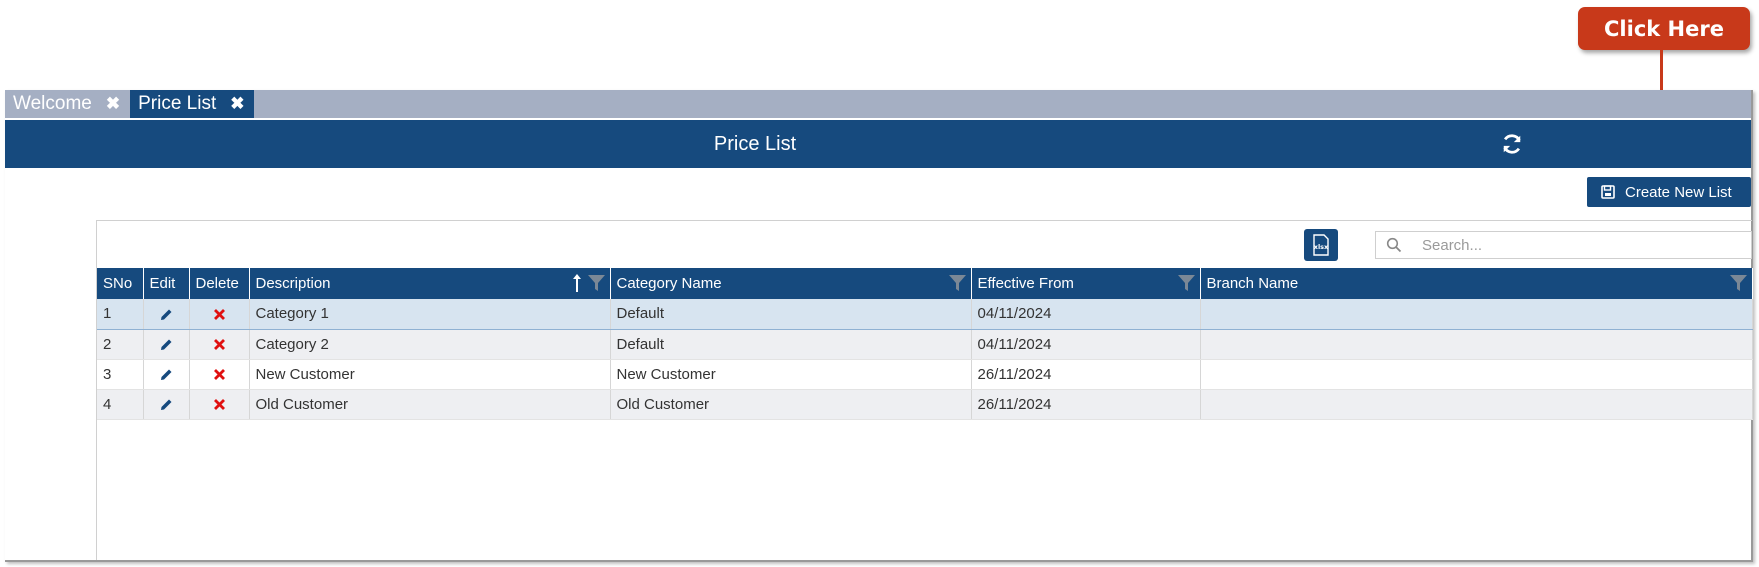 This screenshot has width=1759, height=567. What do you see at coordinates (113, 104) in the screenshot?
I see `tab-welcome-close-icon: ✖` at bounding box center [113, 104].